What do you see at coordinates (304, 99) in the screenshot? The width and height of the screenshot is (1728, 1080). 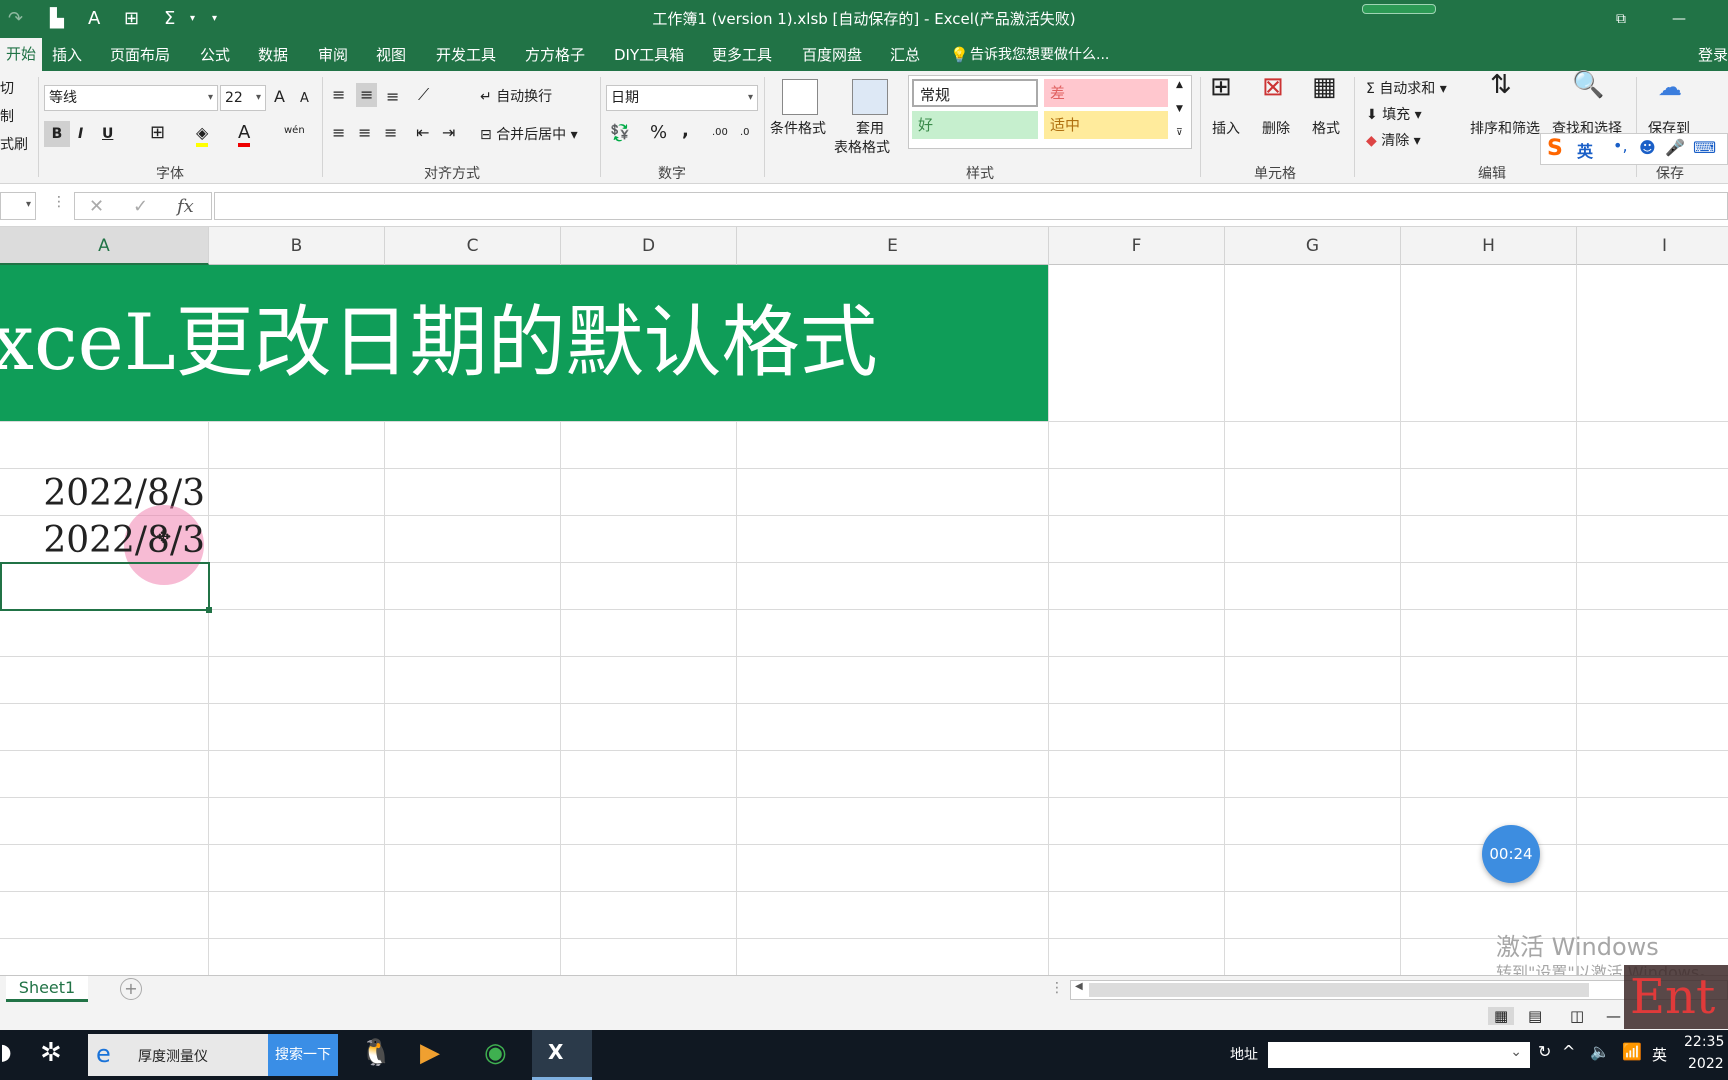 I see `shrink-font-button: A` at bounding box center [304, 99].